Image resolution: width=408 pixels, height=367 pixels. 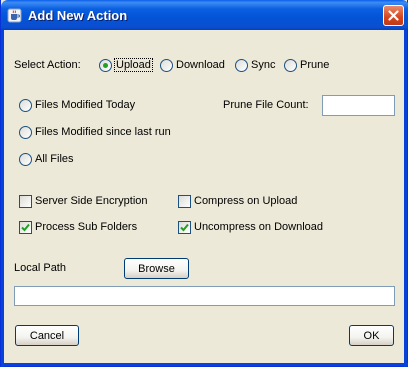 What do you see at coordinates (25, 132) in the screenshot?
I see `files-modified-since-last-run-radio` at bounding box center [25, 132].